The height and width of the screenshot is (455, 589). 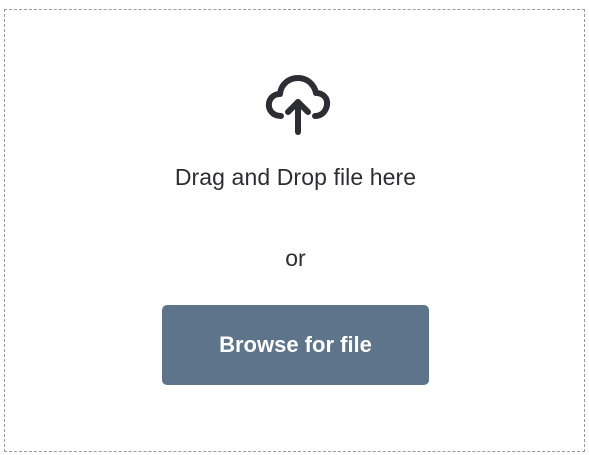 What do you see at coordinates (295, 345) in the screenshot?
I see `browse-for-file-button: Browse for file` at bounding box center [295, 345].